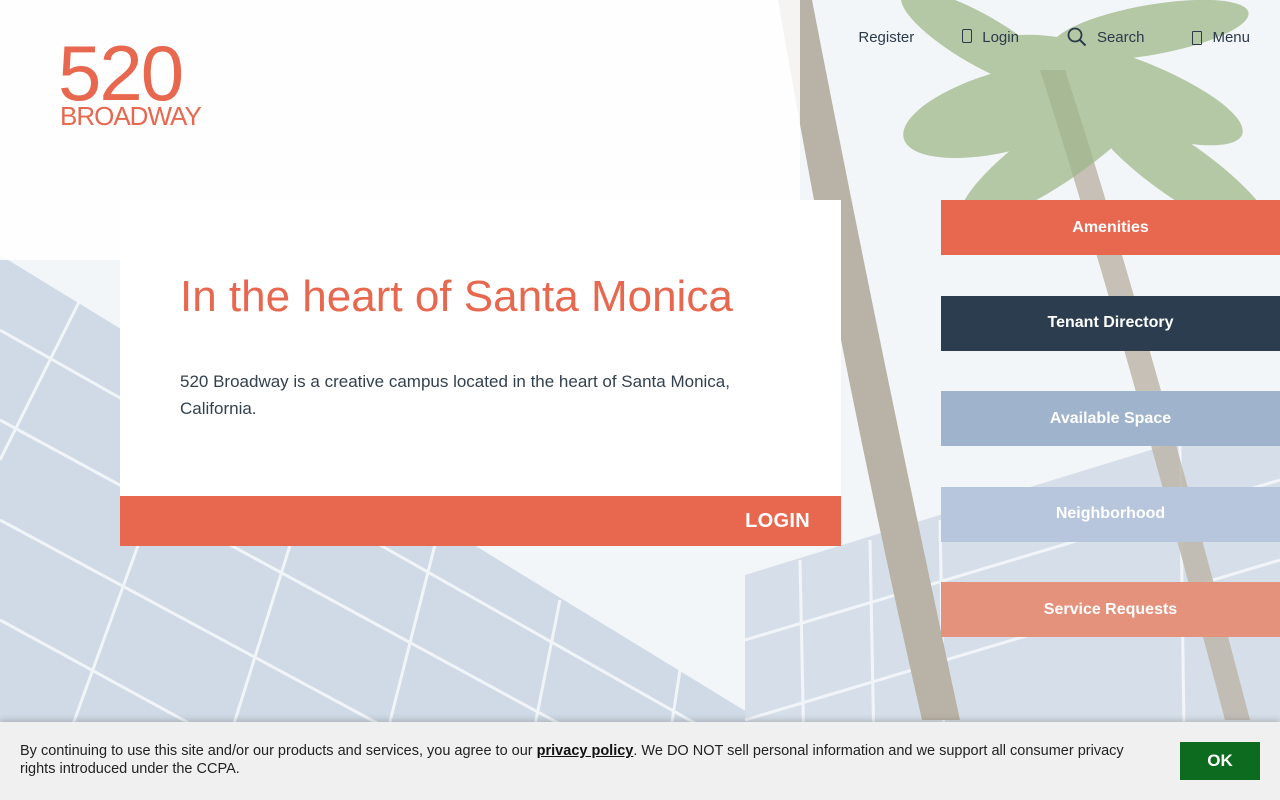 Image resolution: width=1280 pixels, height=800 pixels. Describe the element at coordinates (585, 751) in the screenshot. I see `privacy-policy-link: privacy policy` at that location.